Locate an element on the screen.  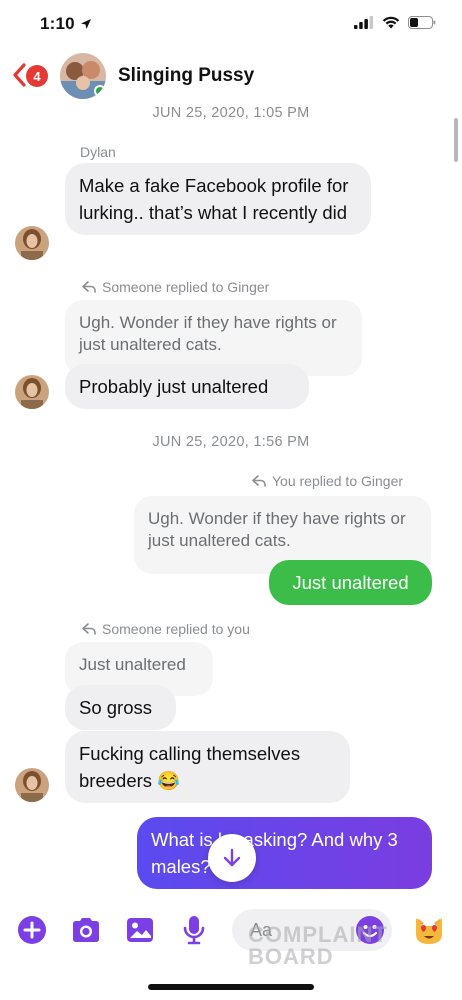
status-time: 1:10 is located at coordinates (57, 23).